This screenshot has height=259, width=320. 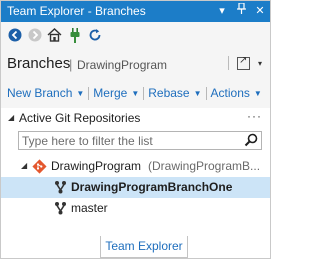 What do you see at coordinates (110, 93) in the screenshot?
I see `merge-label: Merge` at bounding box center [110, 93].